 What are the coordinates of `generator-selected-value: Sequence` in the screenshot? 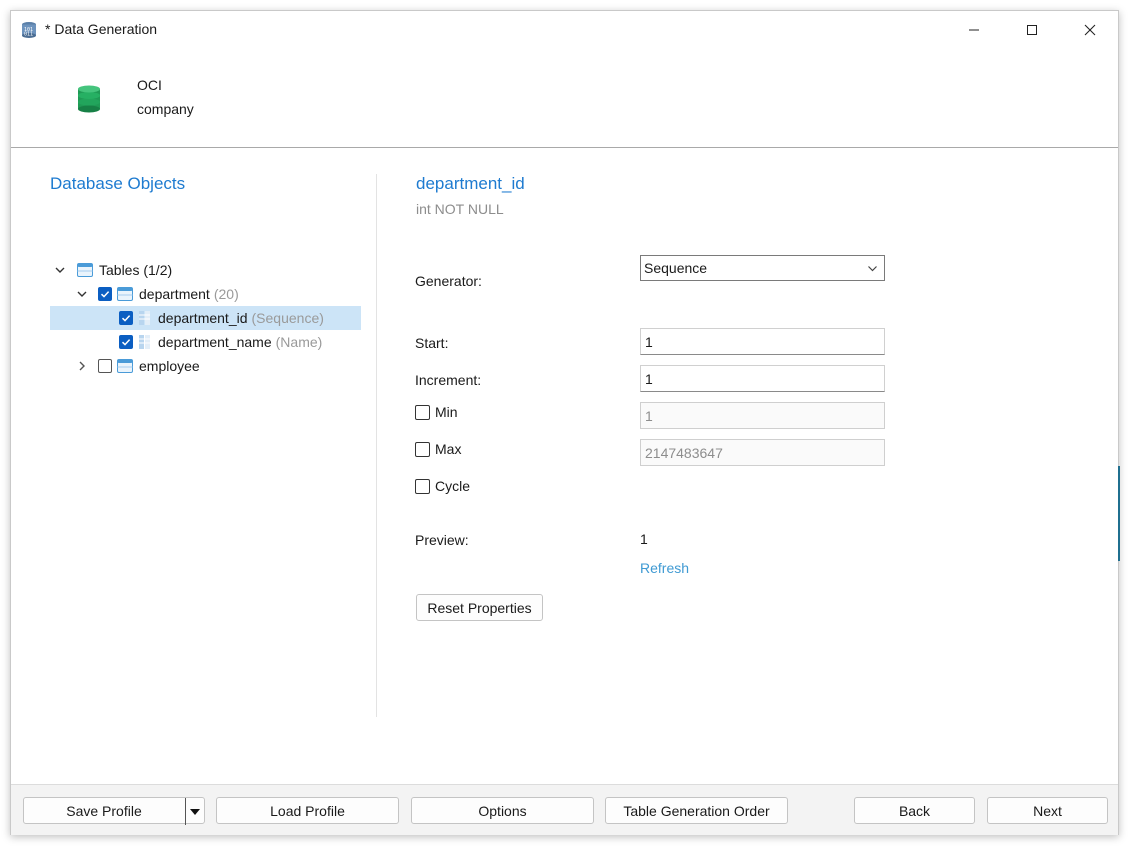 It's located at (676, 268).